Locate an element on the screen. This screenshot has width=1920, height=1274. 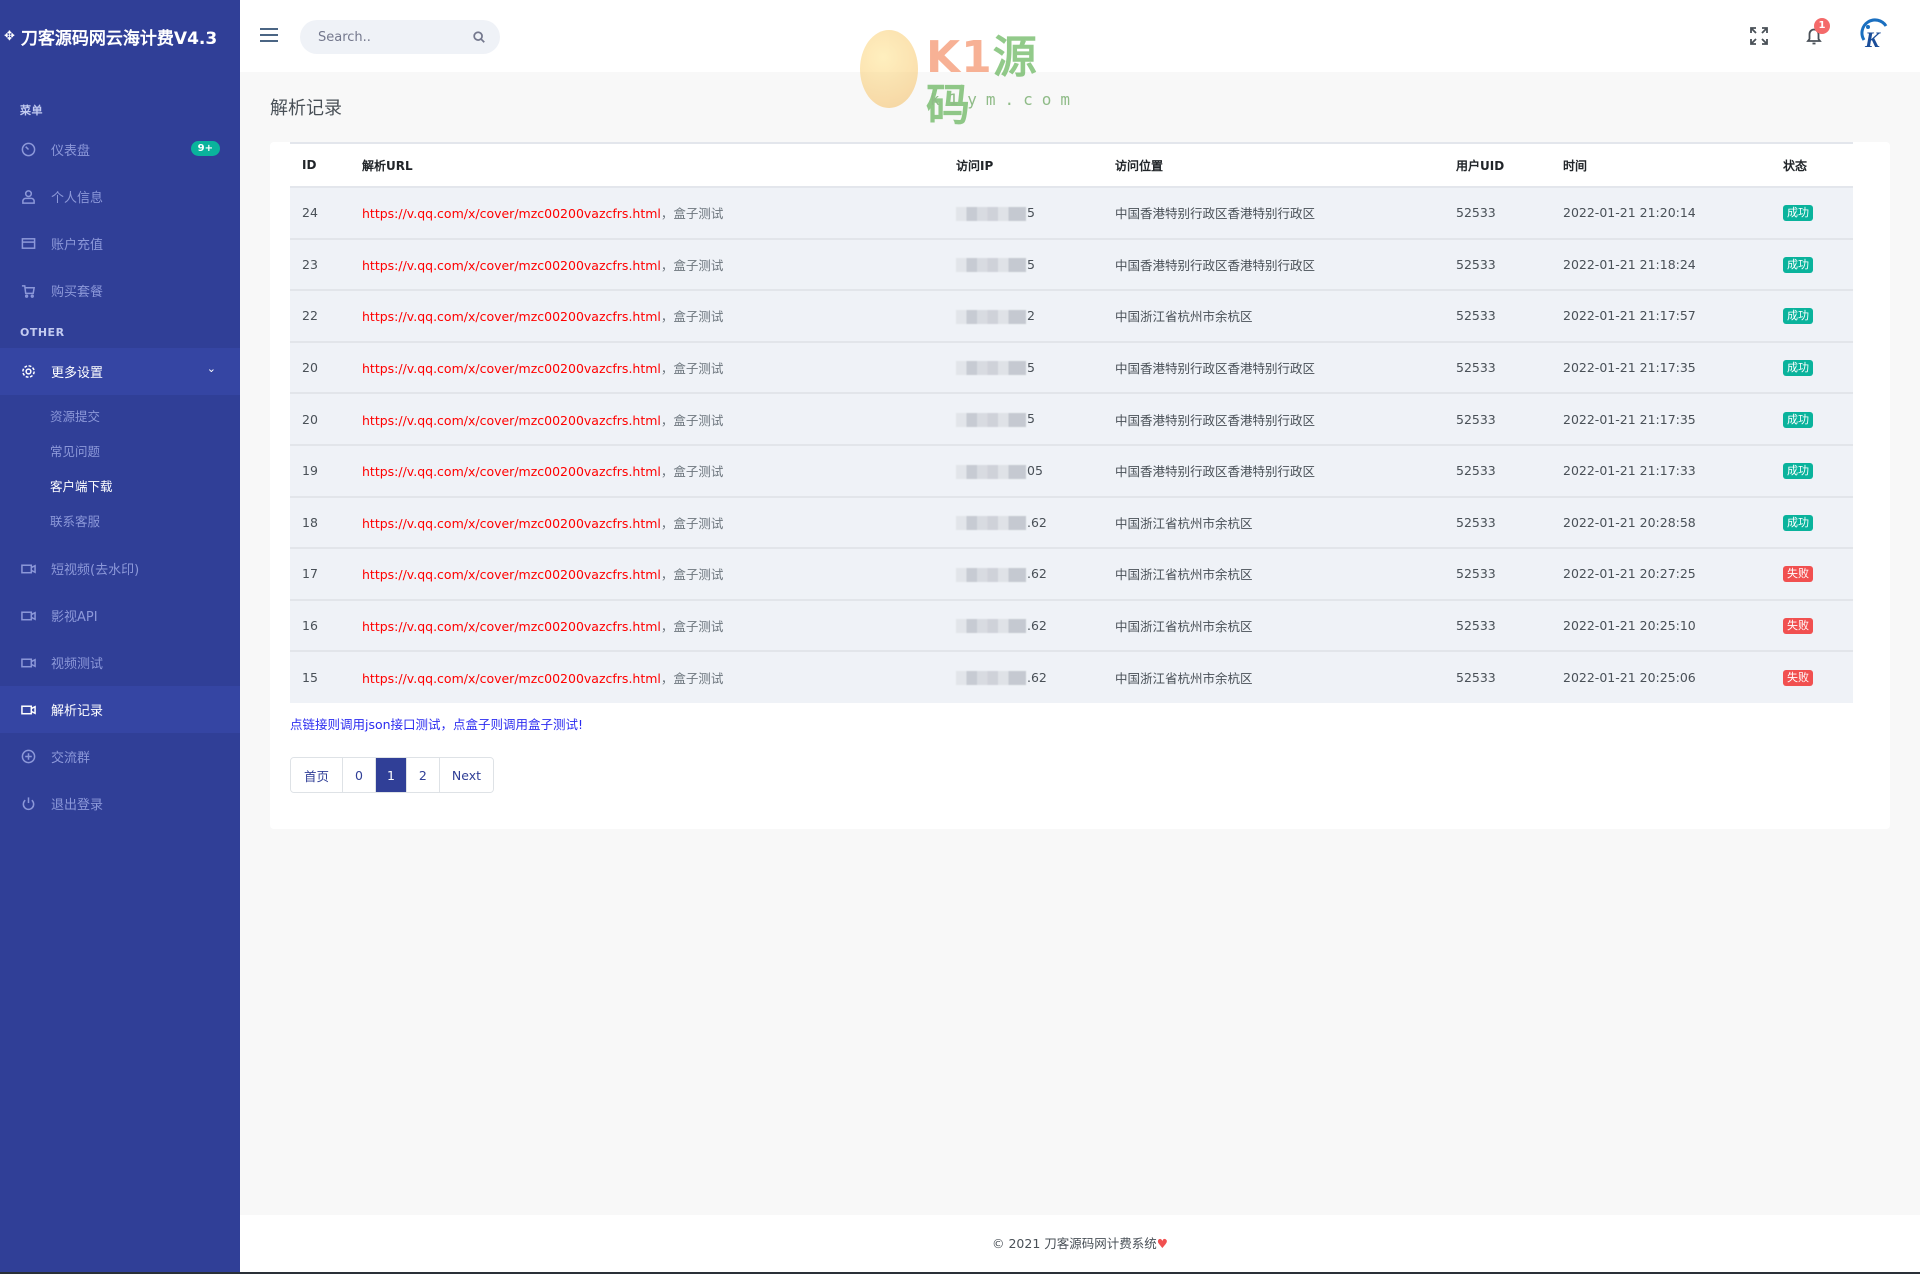
menu-toggle-icon is located at coordinates (269, 35).